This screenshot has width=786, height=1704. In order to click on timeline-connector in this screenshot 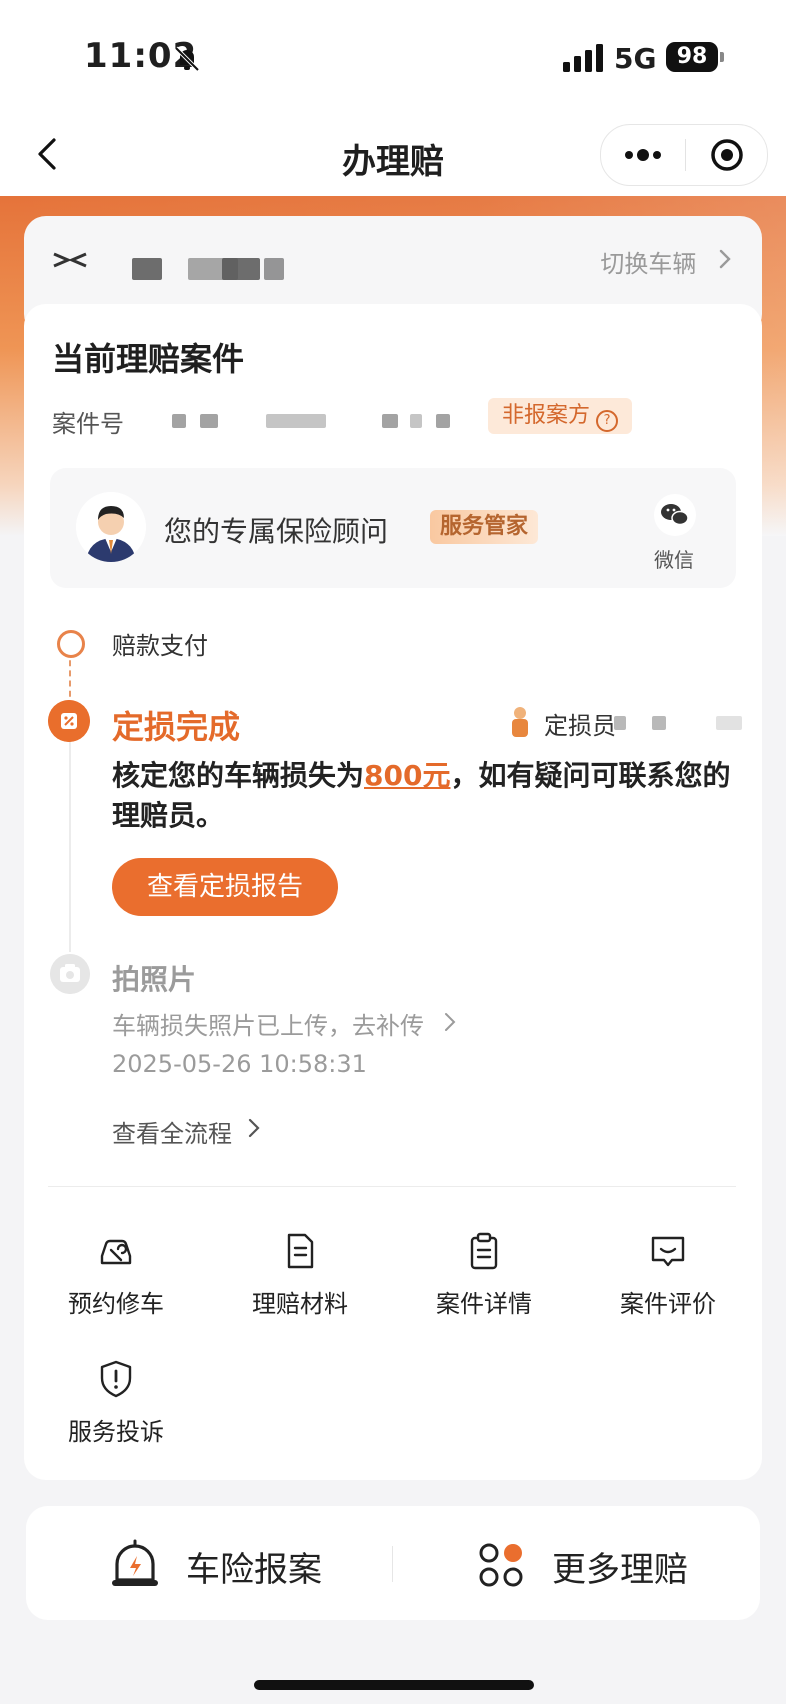, I will do `click(70, 842)`.